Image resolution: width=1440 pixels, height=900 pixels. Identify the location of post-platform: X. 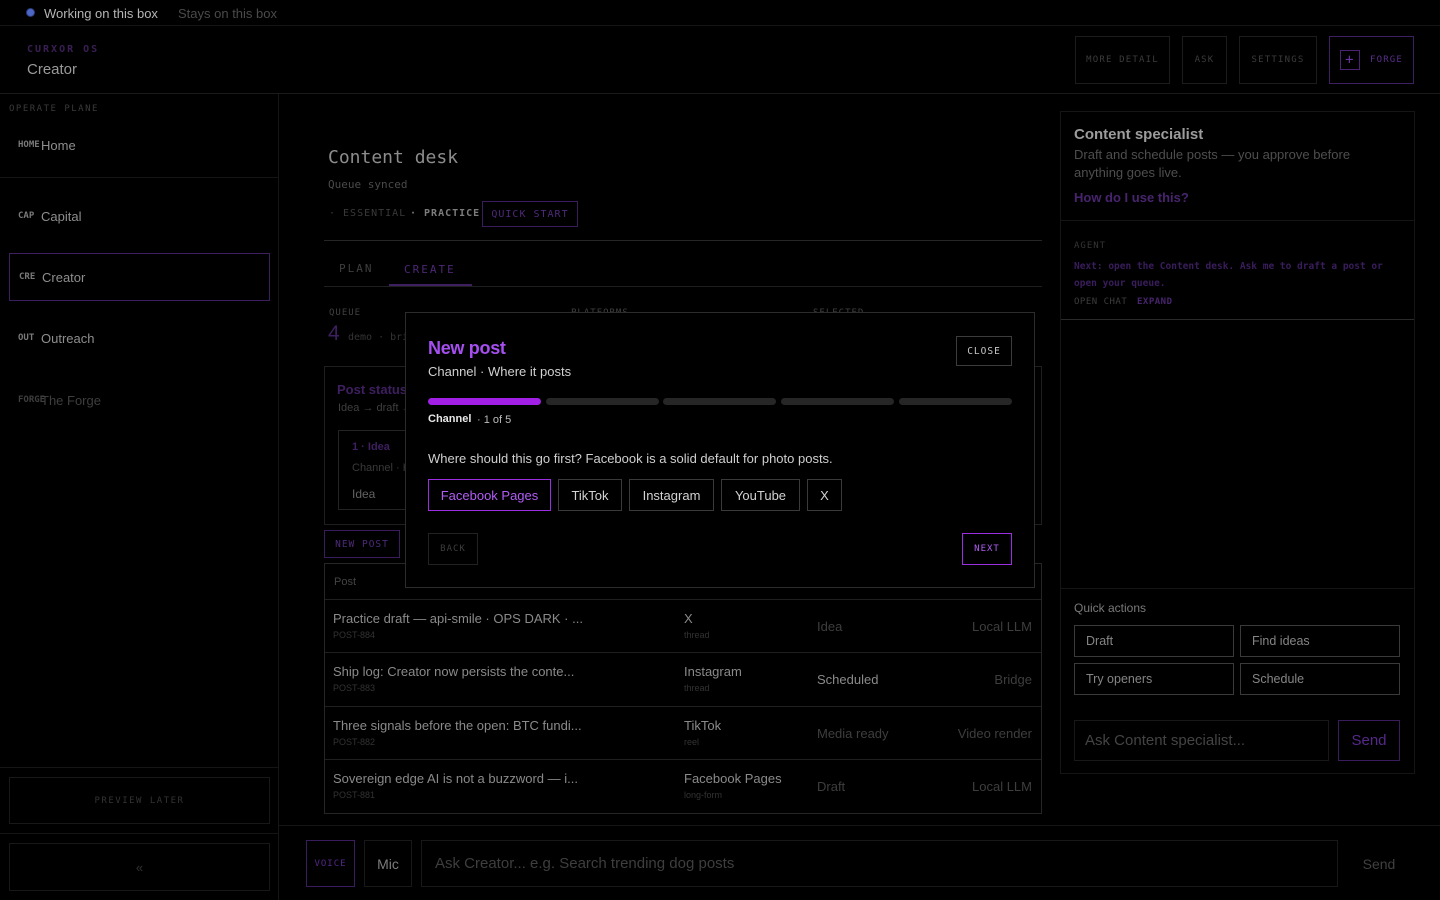
(688, 618).